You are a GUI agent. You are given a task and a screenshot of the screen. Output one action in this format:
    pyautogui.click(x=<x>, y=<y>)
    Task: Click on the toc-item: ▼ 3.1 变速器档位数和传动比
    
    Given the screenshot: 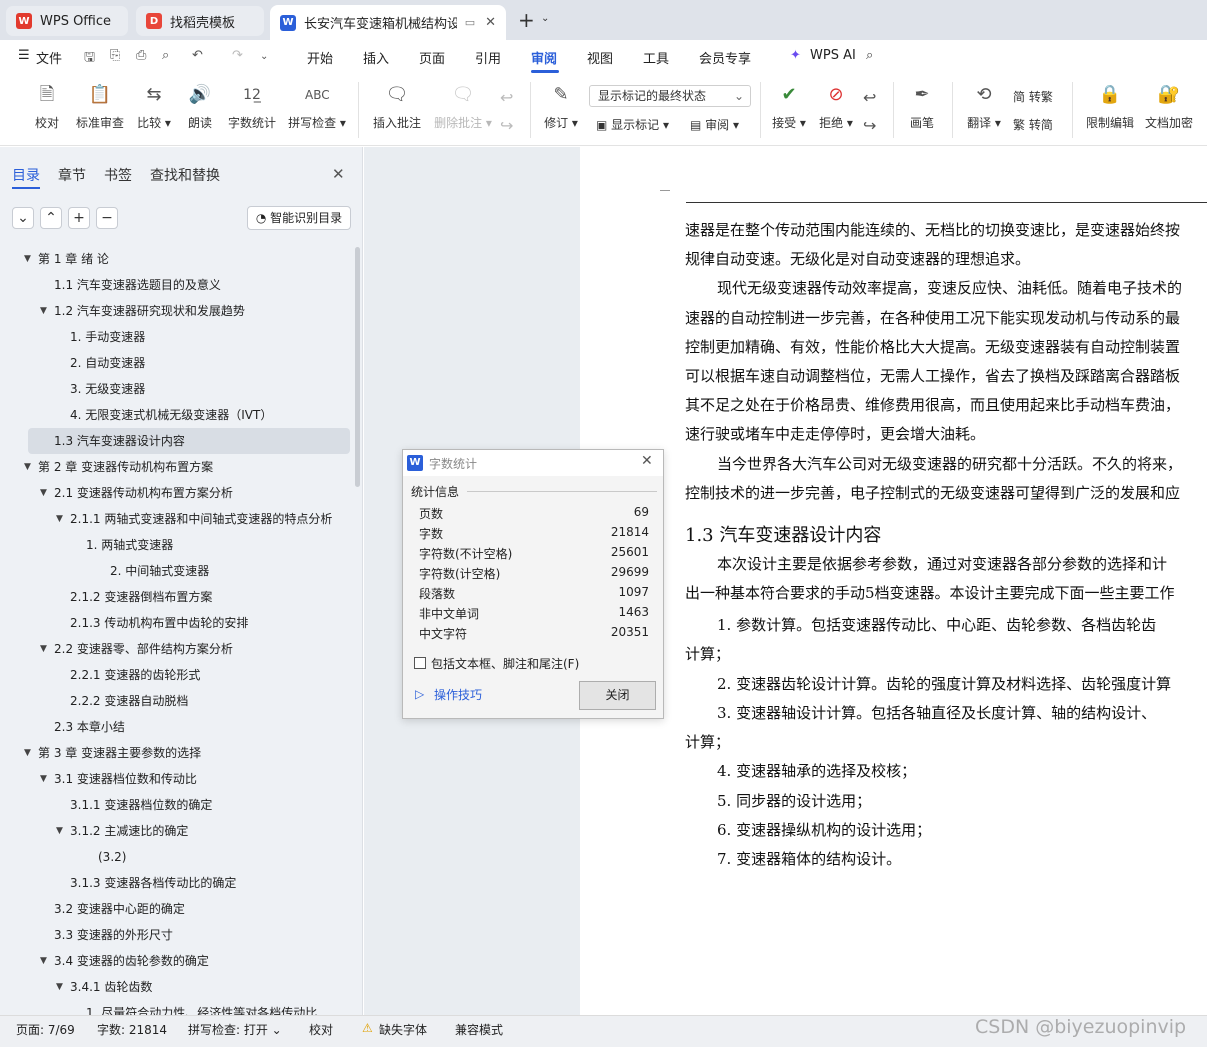 What is the action you would take?
    pyautogui.click(x=175, y=779)
    